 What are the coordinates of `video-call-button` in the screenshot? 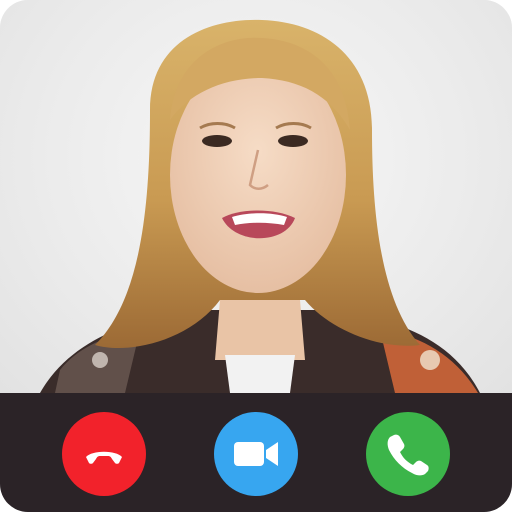 It's located at (256, 454).